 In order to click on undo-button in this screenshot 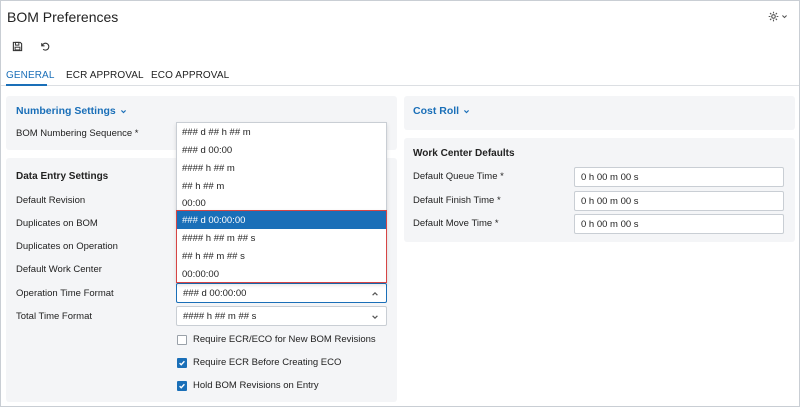, I will do `click(44, 46)`.